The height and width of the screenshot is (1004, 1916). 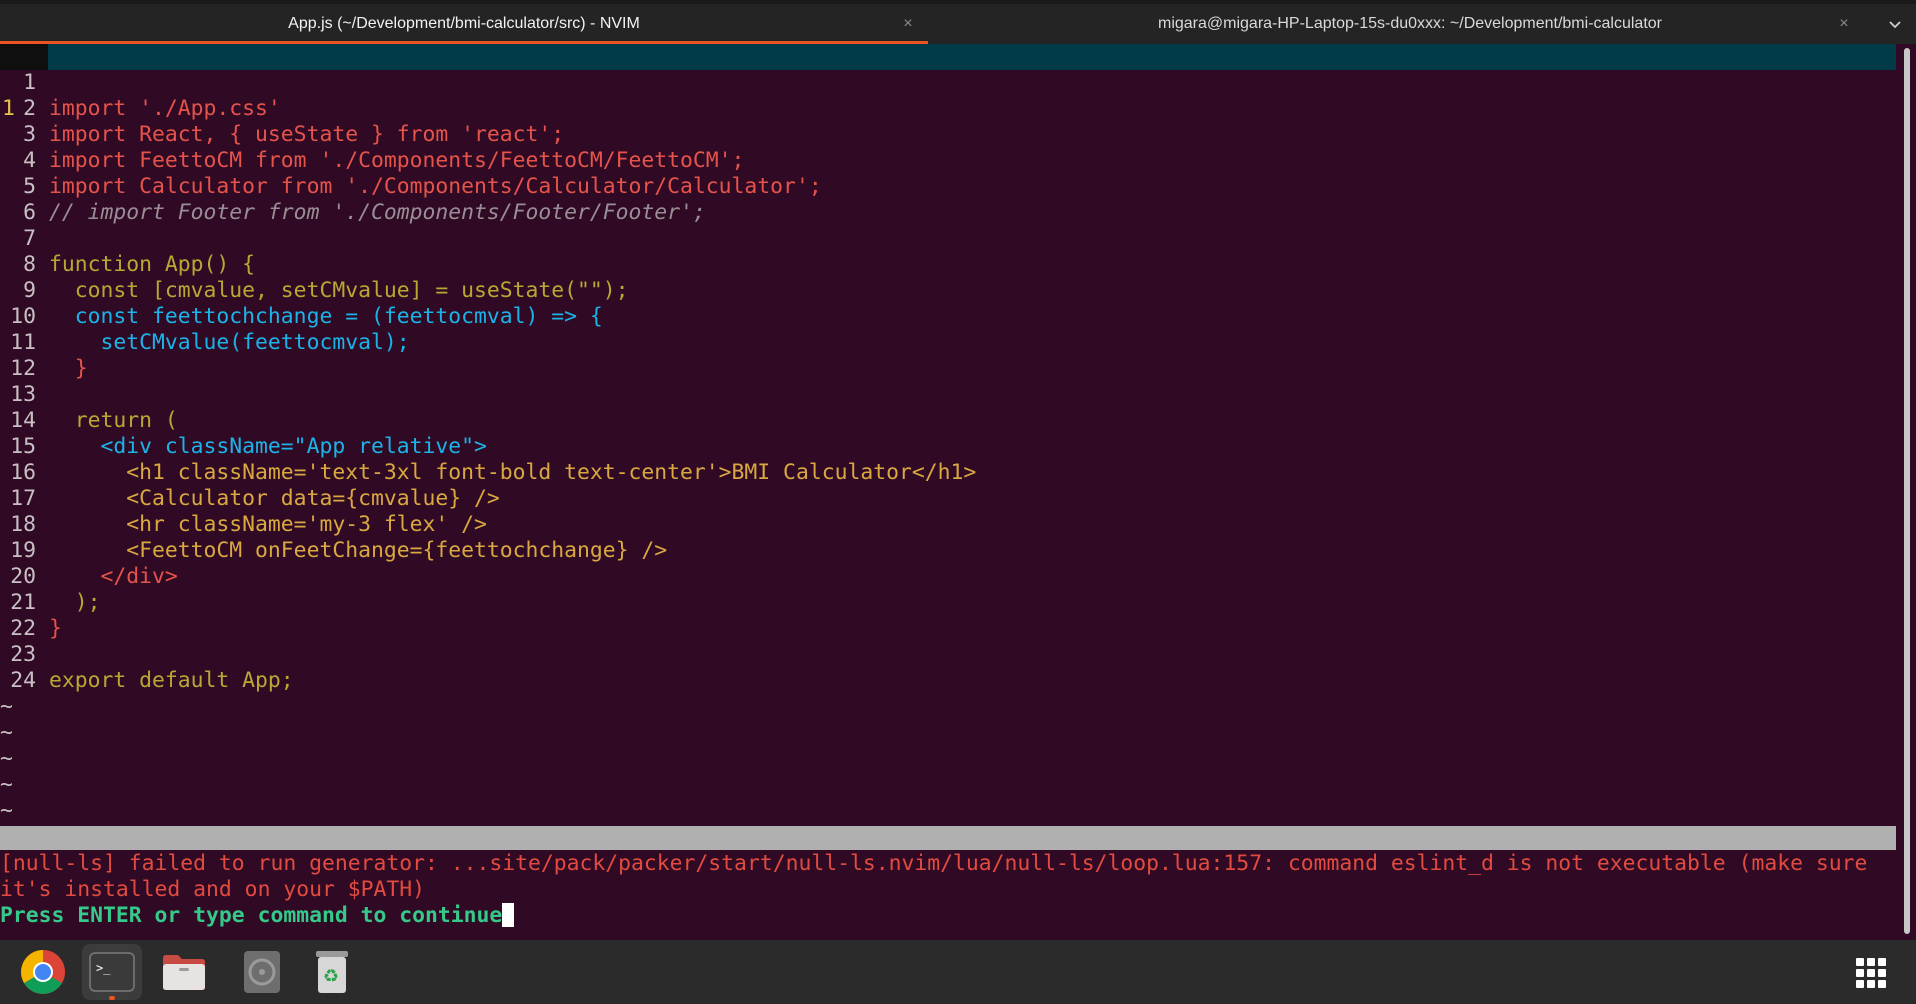 I want to click on dock: >_ ♻, so click(x=958, y=972).